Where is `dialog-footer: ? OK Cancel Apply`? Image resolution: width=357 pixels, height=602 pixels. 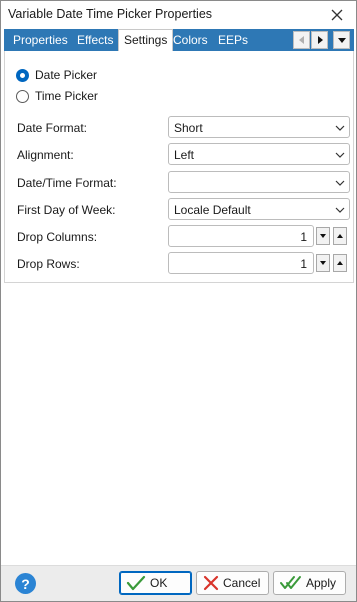 dialog-footer: ? OK Cancel Apply is located at coordinates (178, 583).